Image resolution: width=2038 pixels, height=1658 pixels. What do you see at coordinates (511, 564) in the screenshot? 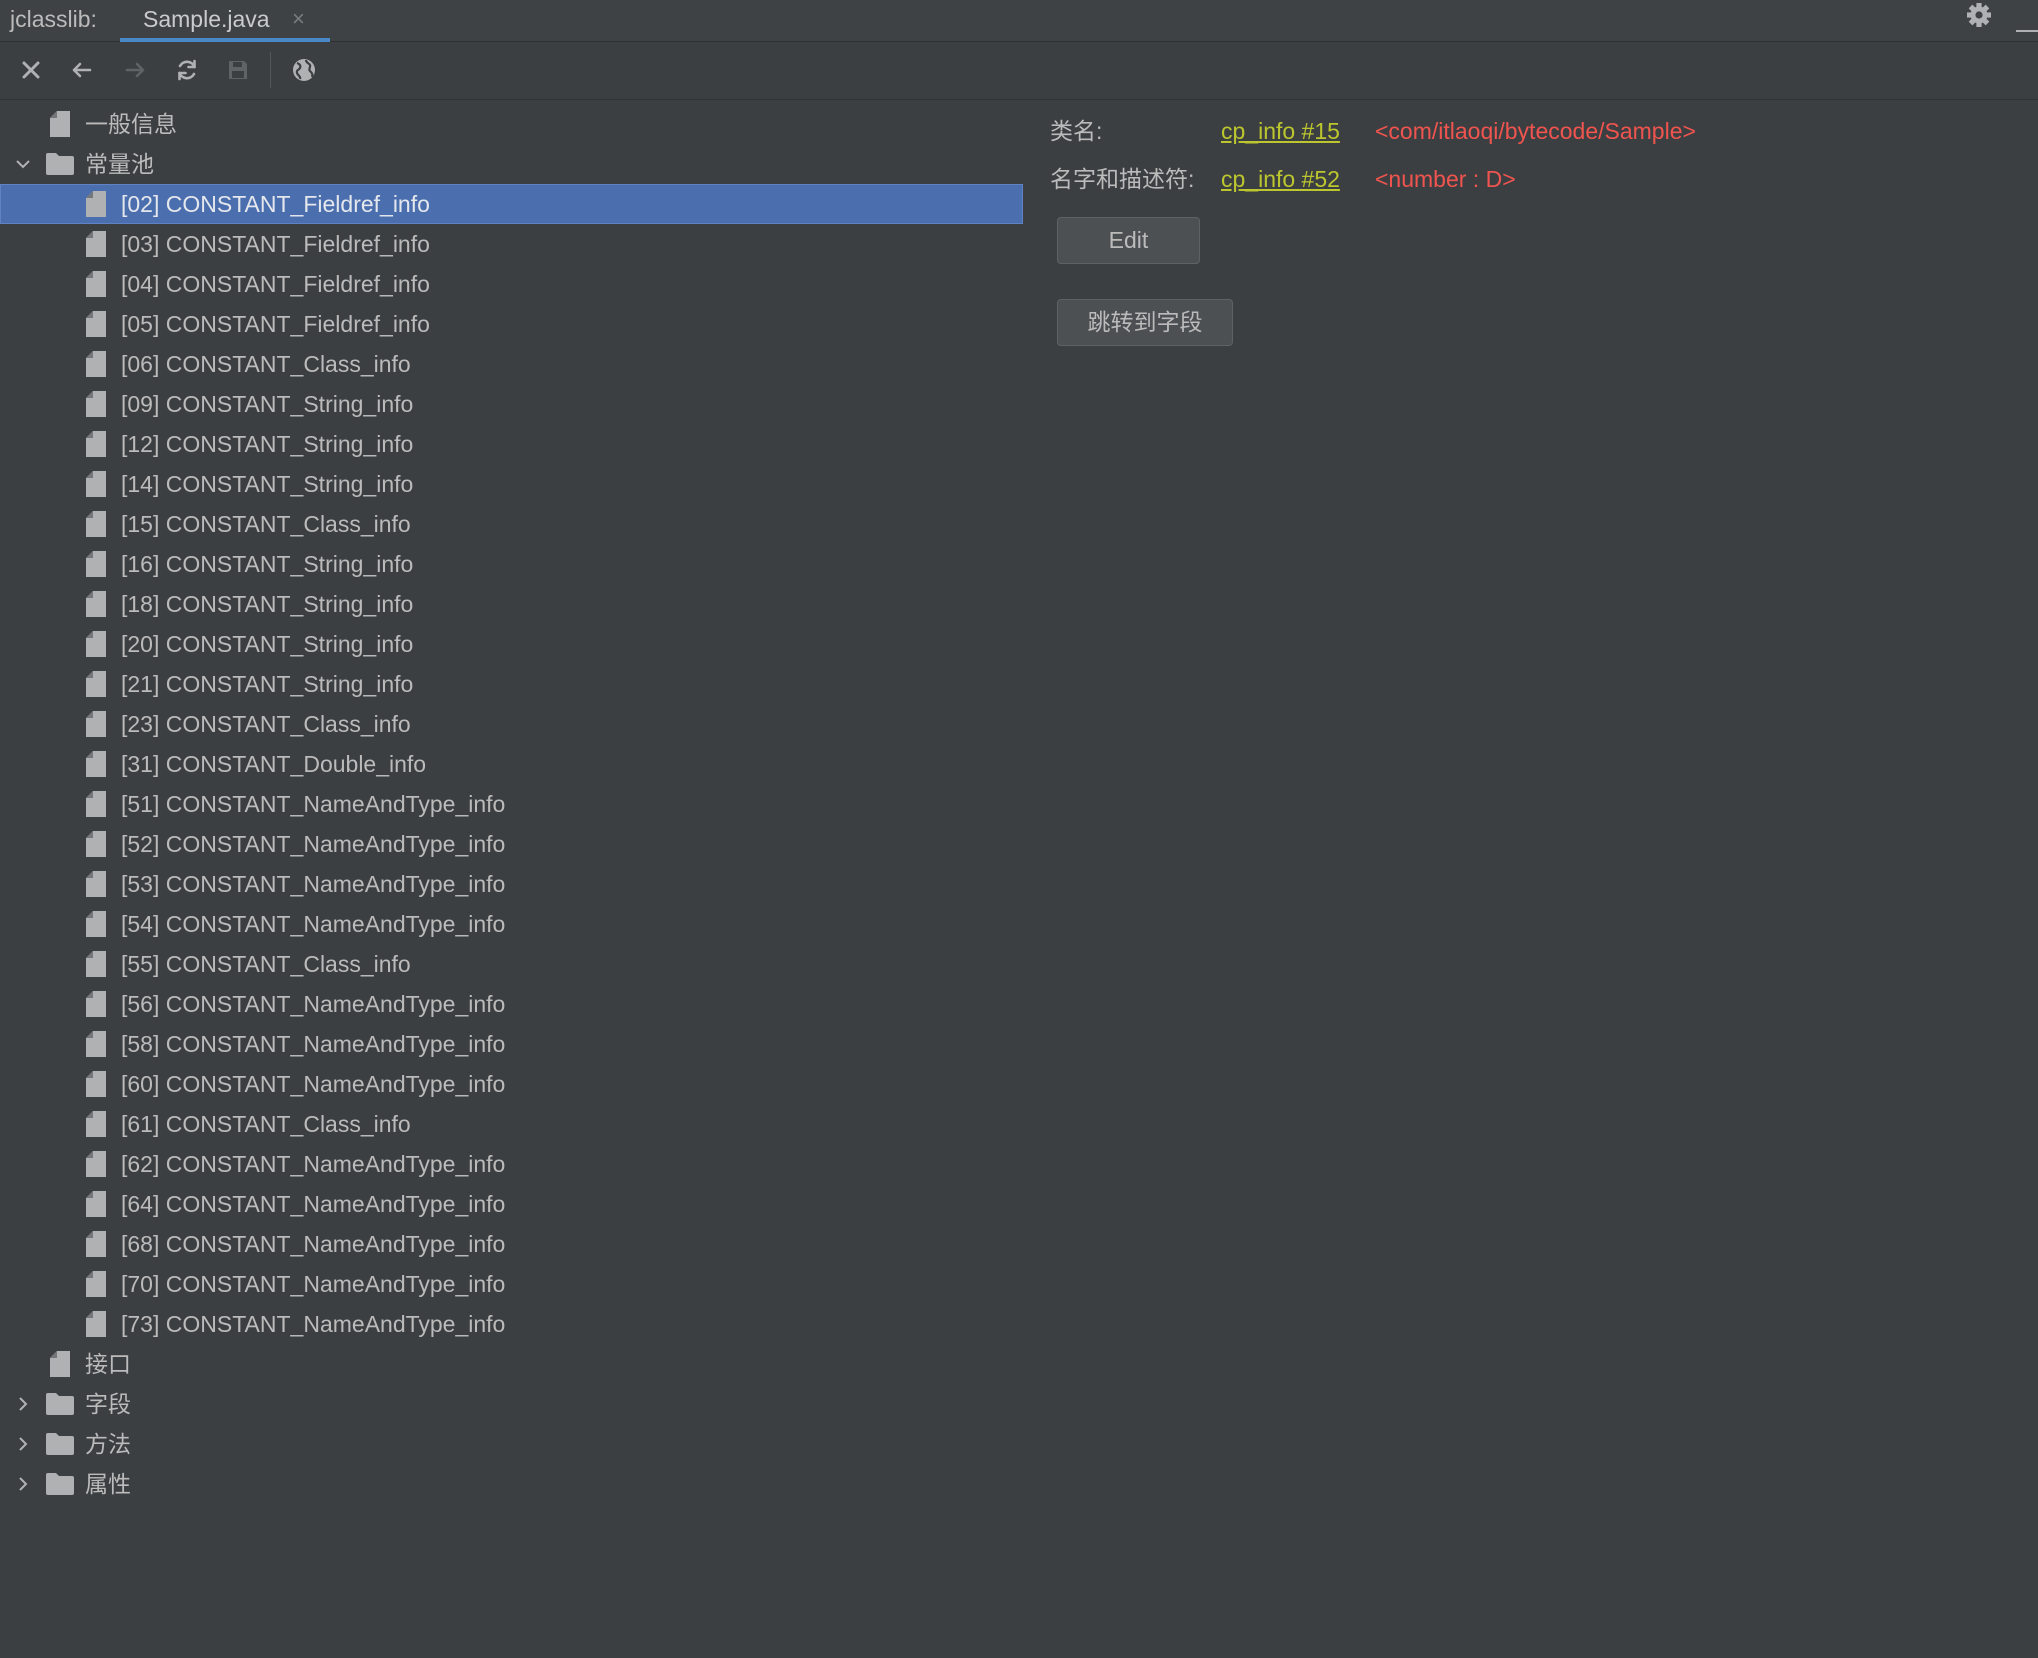
I see `constant-pool-entry: [16] CONSTANT_String_info` at bounding box center [511, 564].